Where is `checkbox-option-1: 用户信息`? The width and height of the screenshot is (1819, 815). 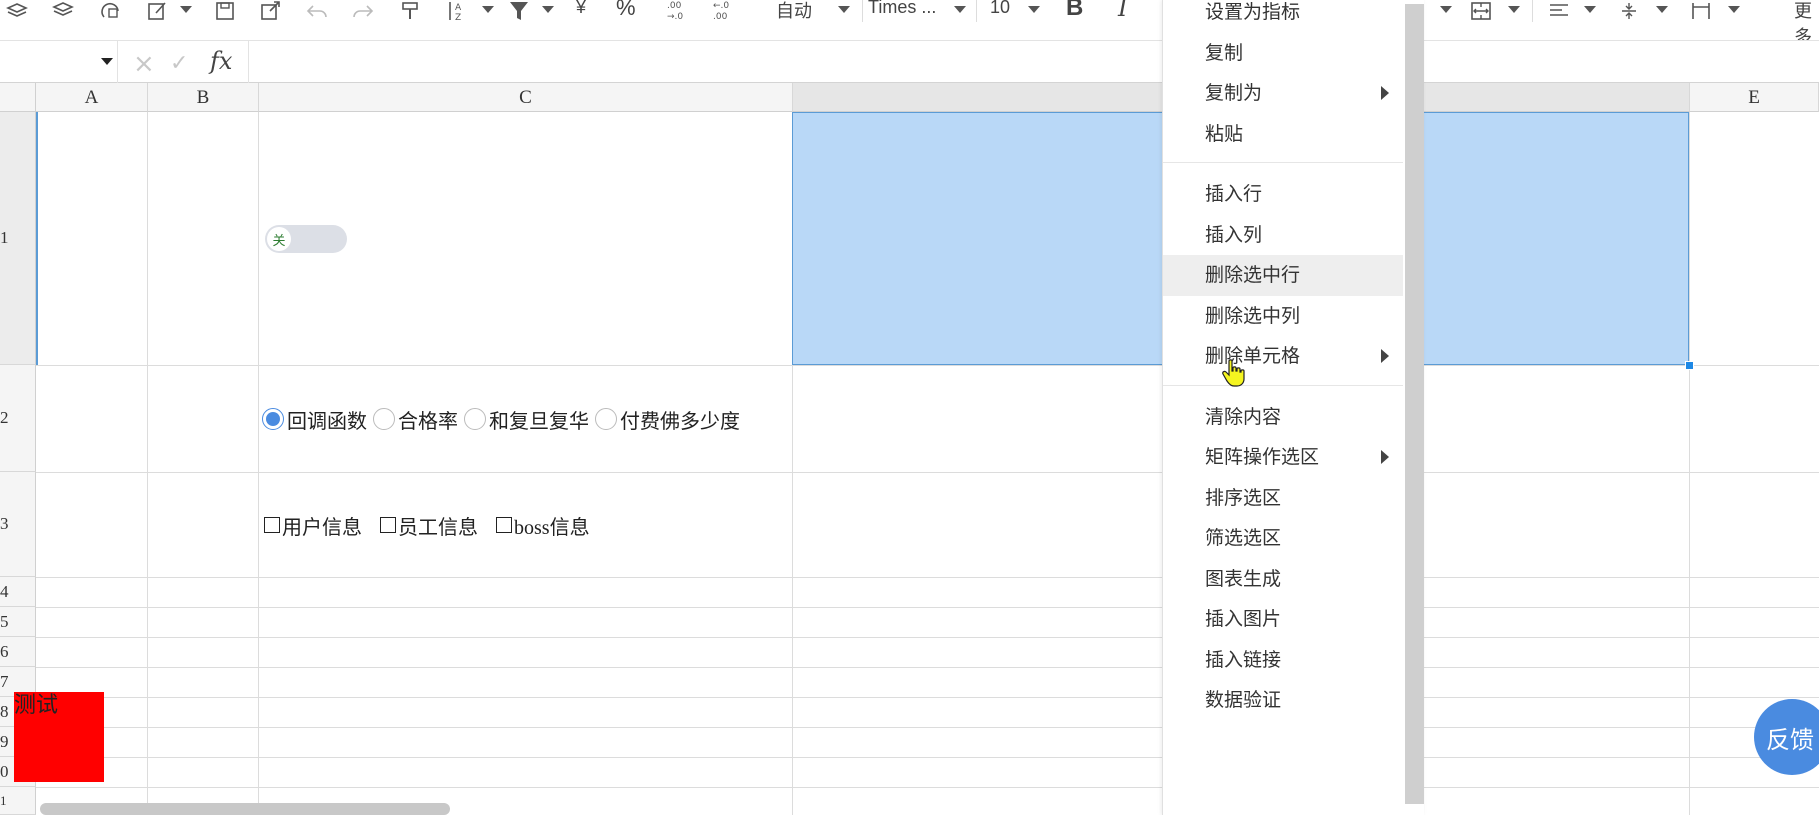
checkbox-option-1: 用户信息 is located at coordinates (313, 525).